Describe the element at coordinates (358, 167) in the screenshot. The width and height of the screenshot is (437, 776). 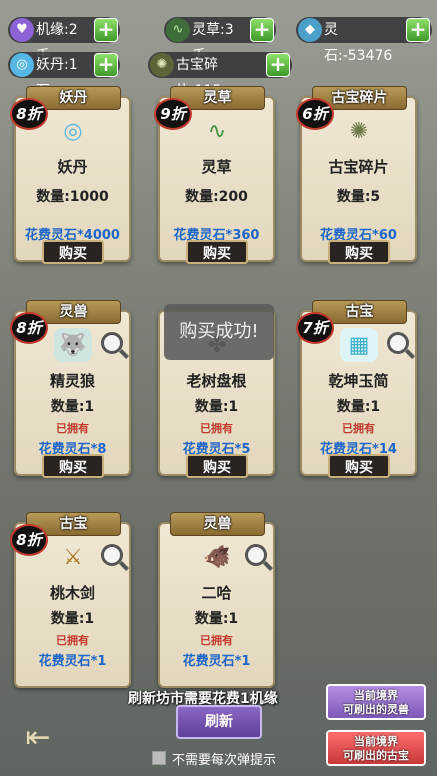
I see `item-name: 古宝碎片` at that location.